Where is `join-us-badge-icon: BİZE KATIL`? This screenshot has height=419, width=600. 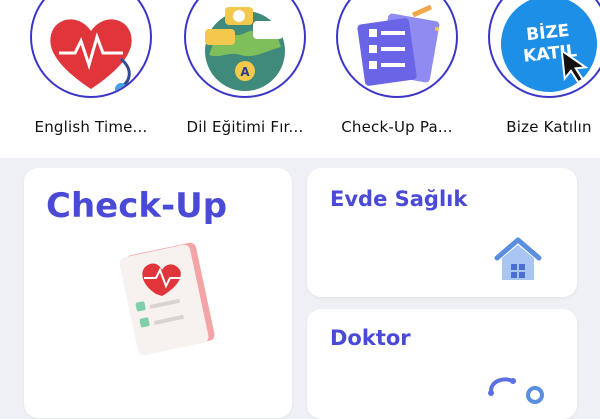 join-us-badge-icon: BİZE KATIL is located at coordinates (548, 48).